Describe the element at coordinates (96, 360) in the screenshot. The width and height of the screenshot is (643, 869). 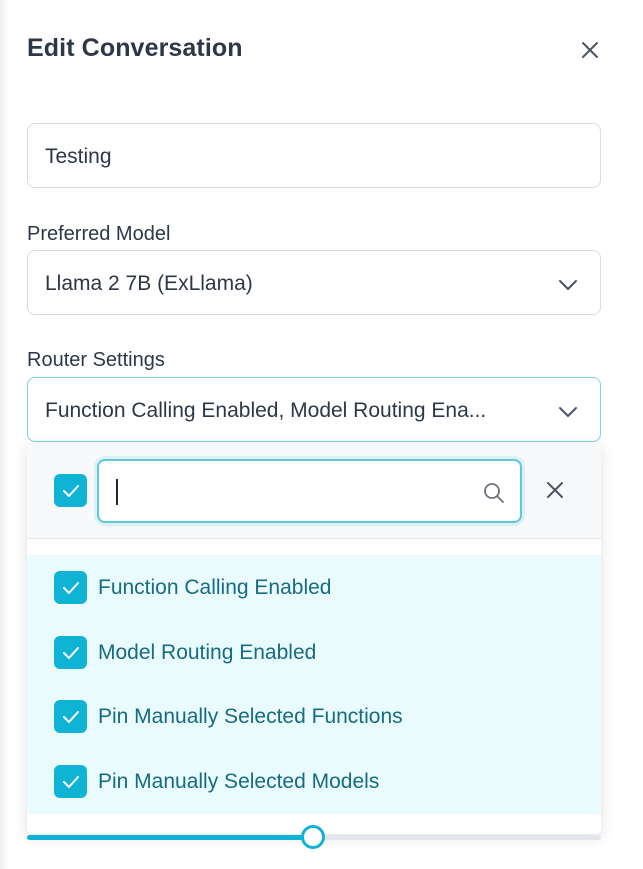
I see `router-settings-label: Router Settings` at that location.